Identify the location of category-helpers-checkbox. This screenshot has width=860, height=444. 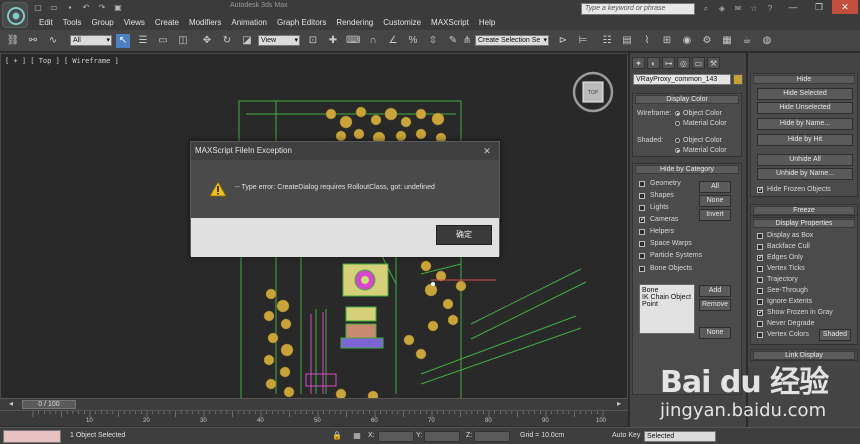
(642, 232).